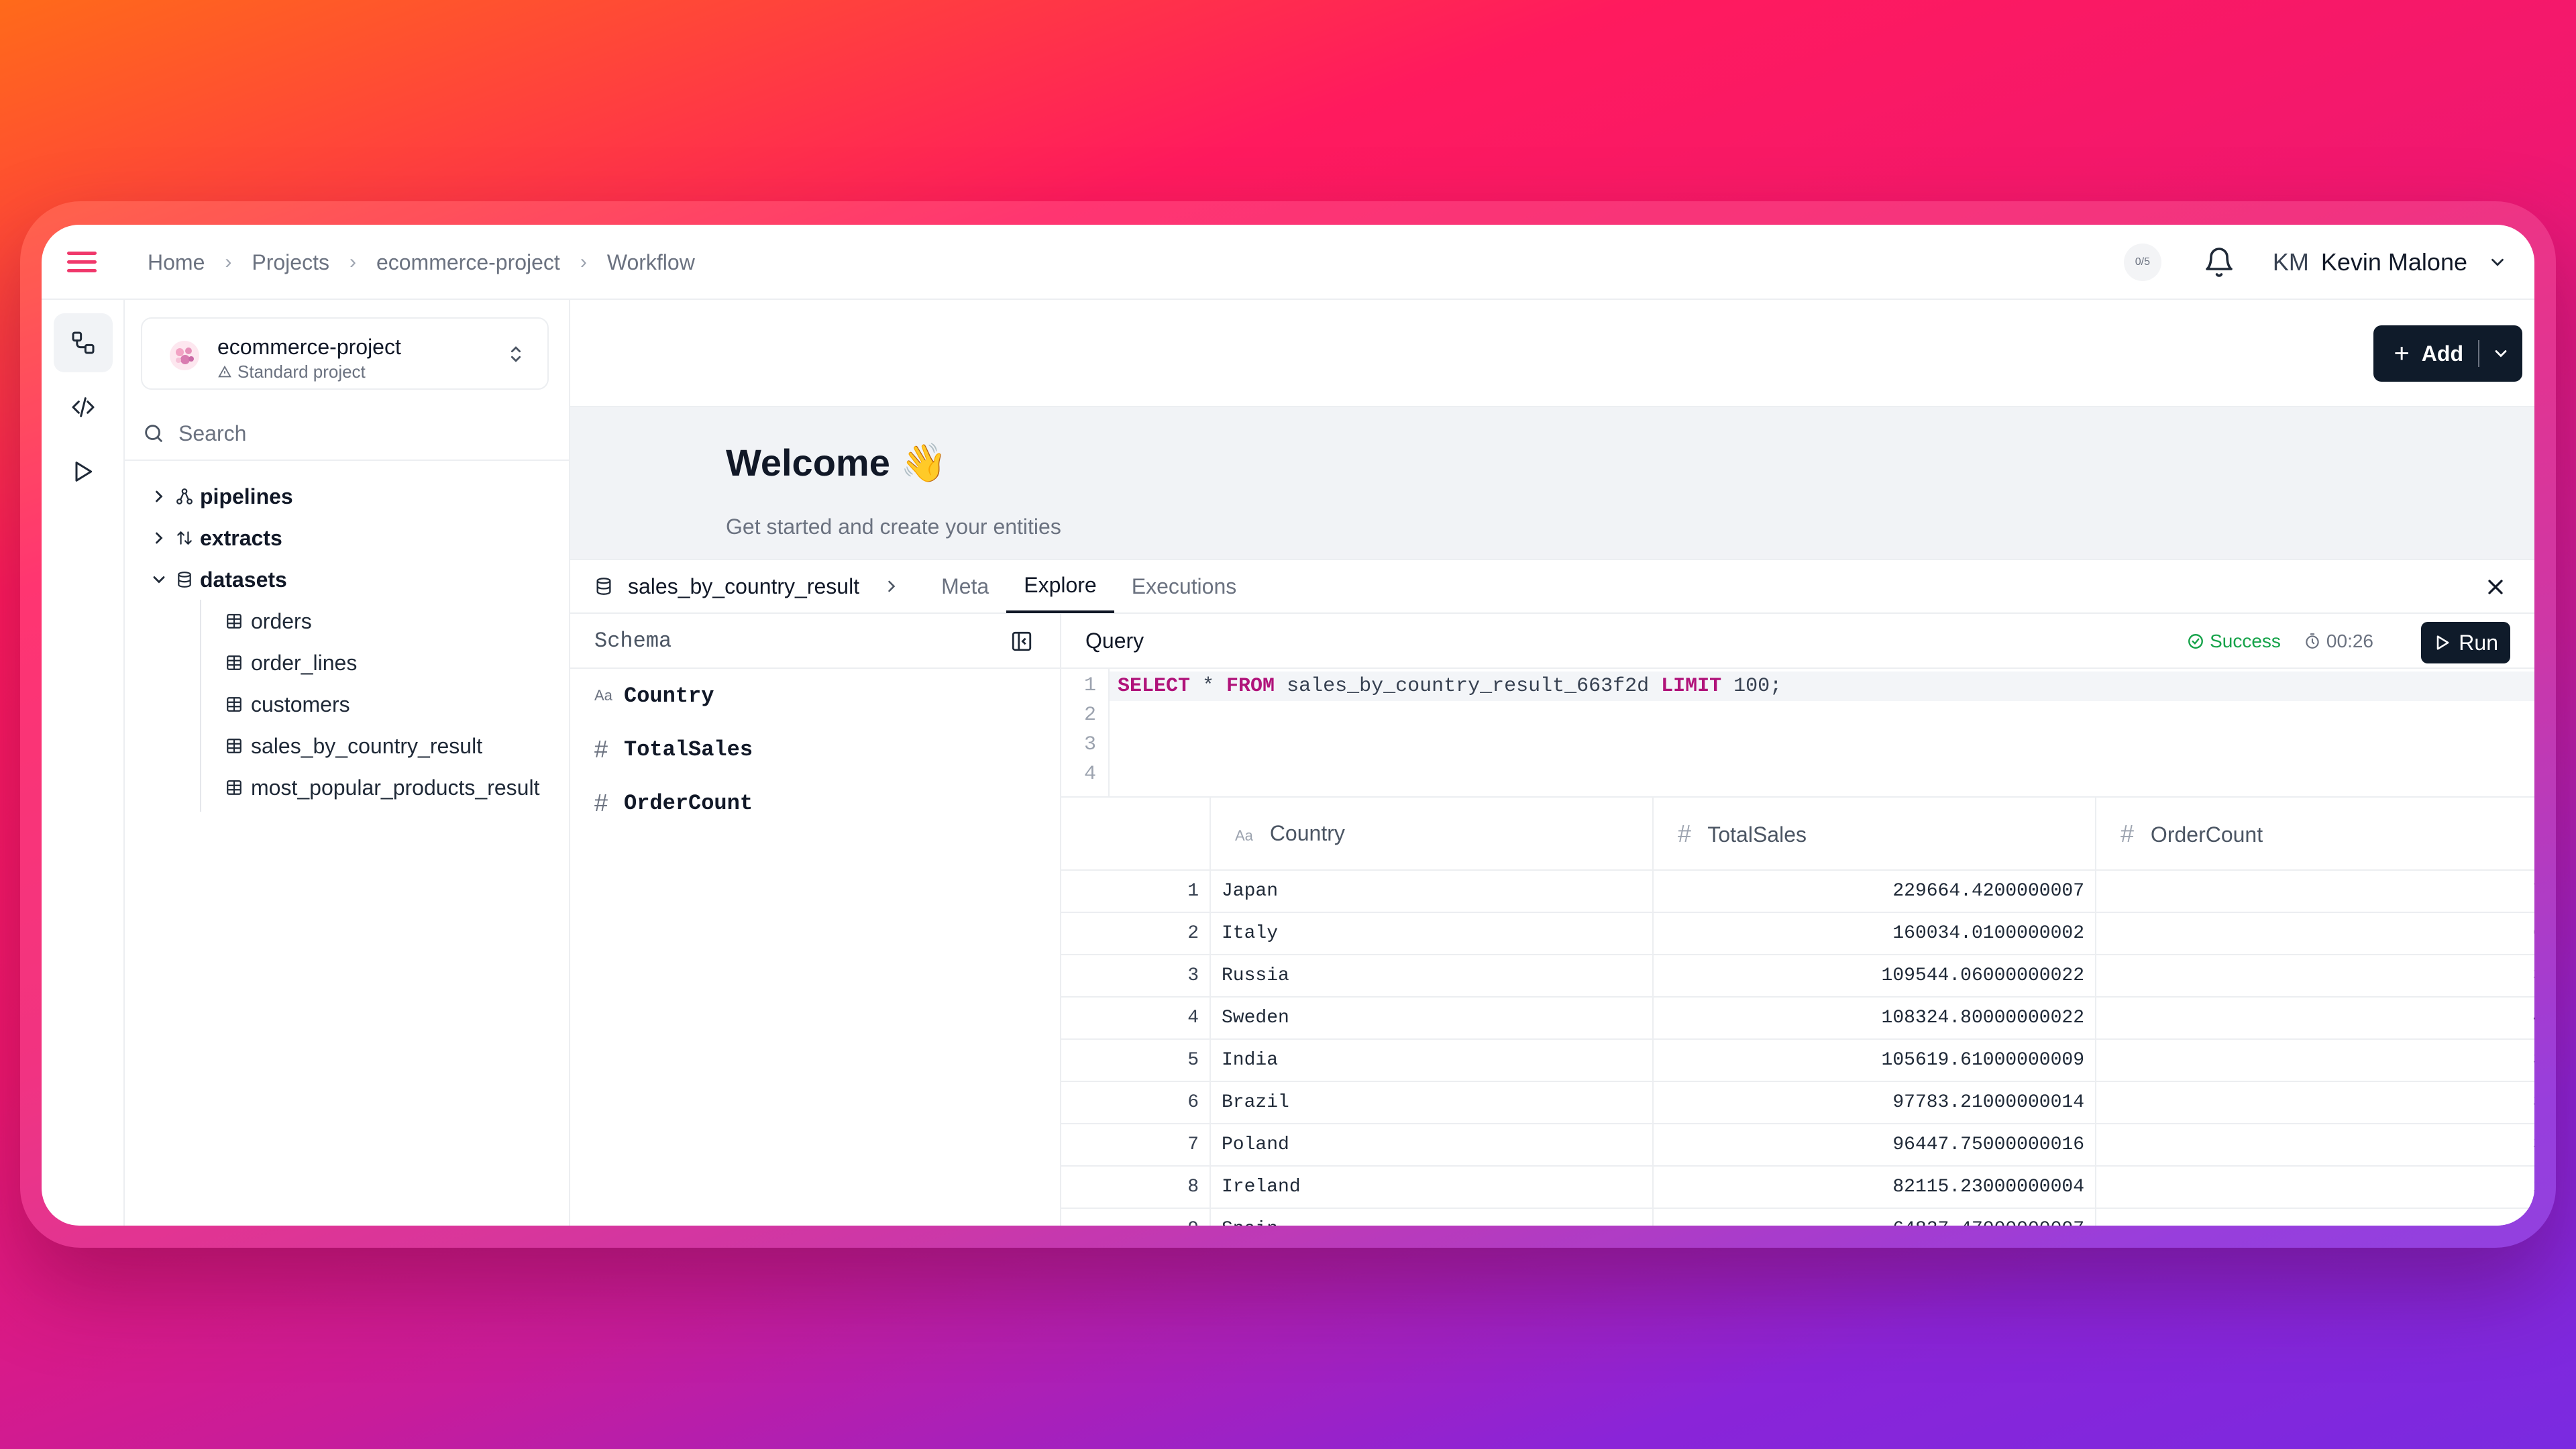  I want to click on cell-country: Japan, so click(1432, 891).